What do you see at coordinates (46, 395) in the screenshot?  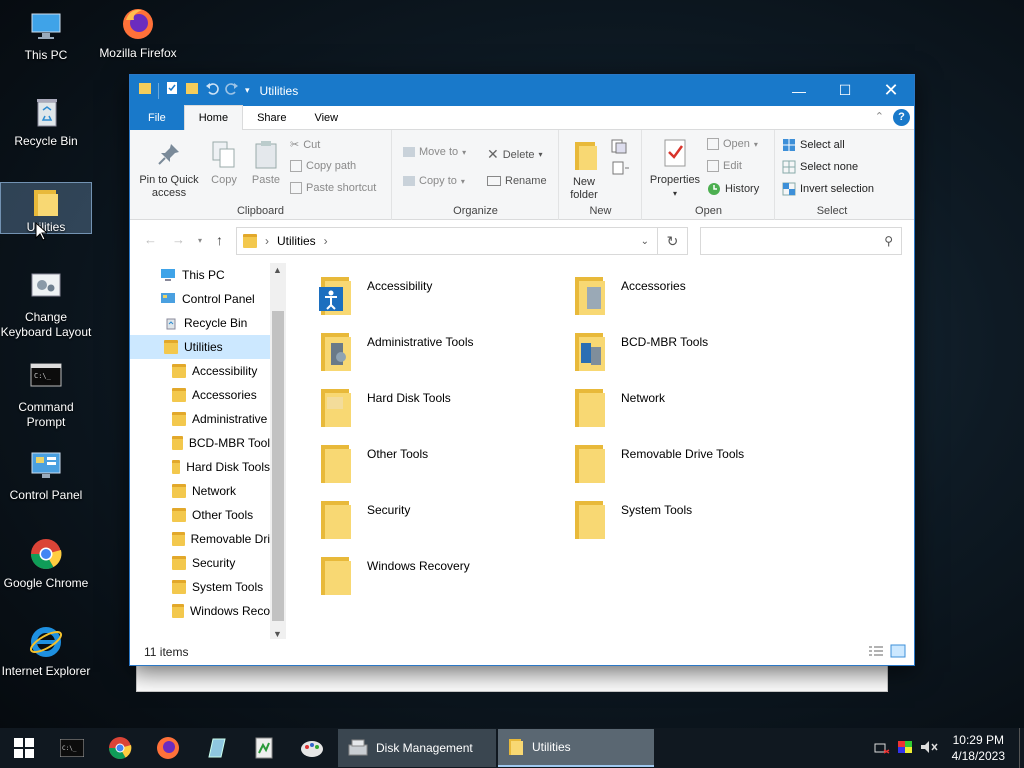 I see `desktop-icon-command-prompt: C:\_ Command Prompt` at bounding box center [46, 395].